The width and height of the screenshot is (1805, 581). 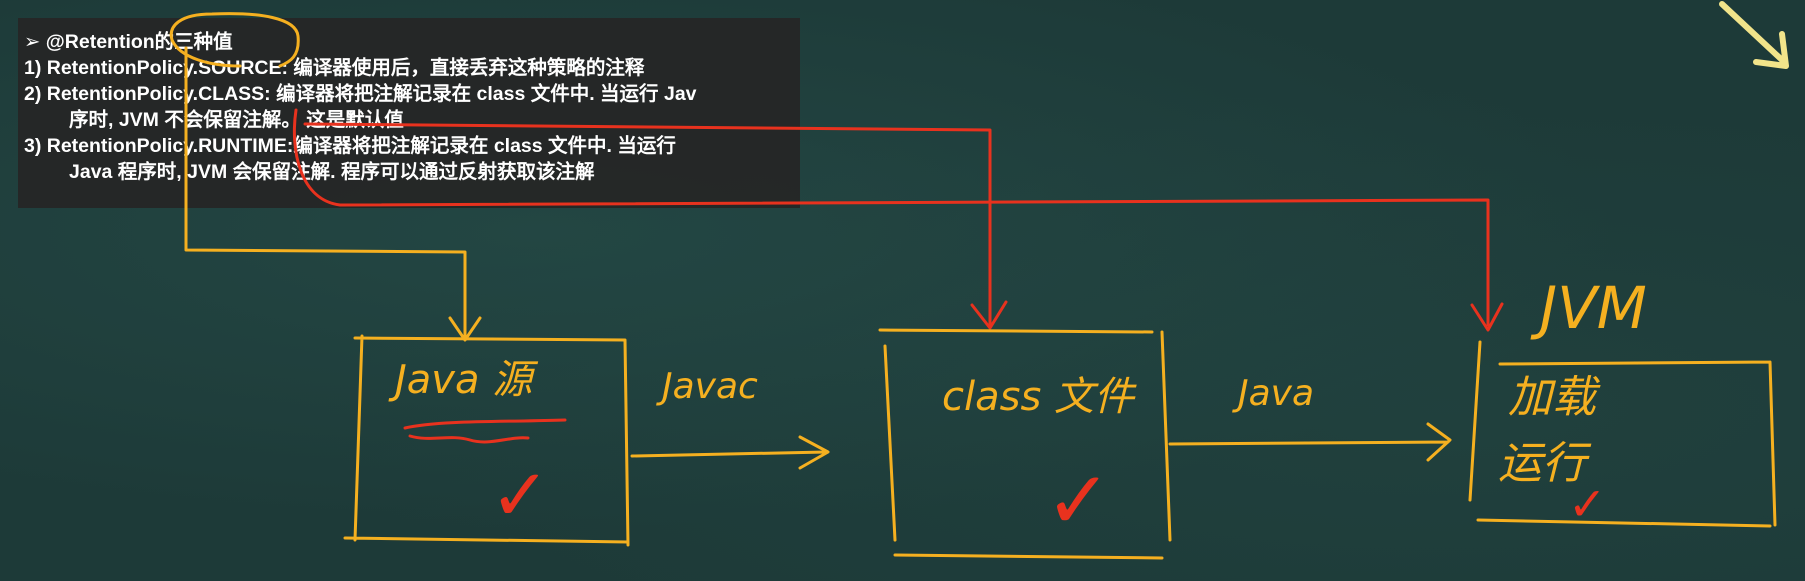 I want to click on box3-line1: 加载, so click(x=1554, y=397).